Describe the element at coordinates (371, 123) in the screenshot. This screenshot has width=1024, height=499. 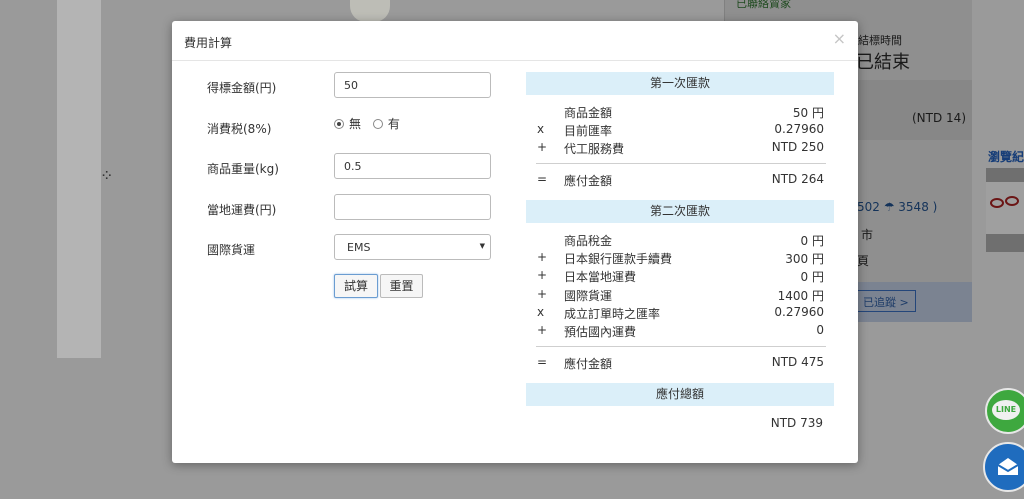
I see `consumption-tax-radio-group: 無 有` at that location.